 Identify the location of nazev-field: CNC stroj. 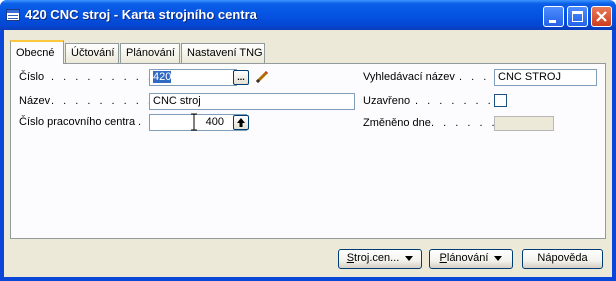
(252, 101).